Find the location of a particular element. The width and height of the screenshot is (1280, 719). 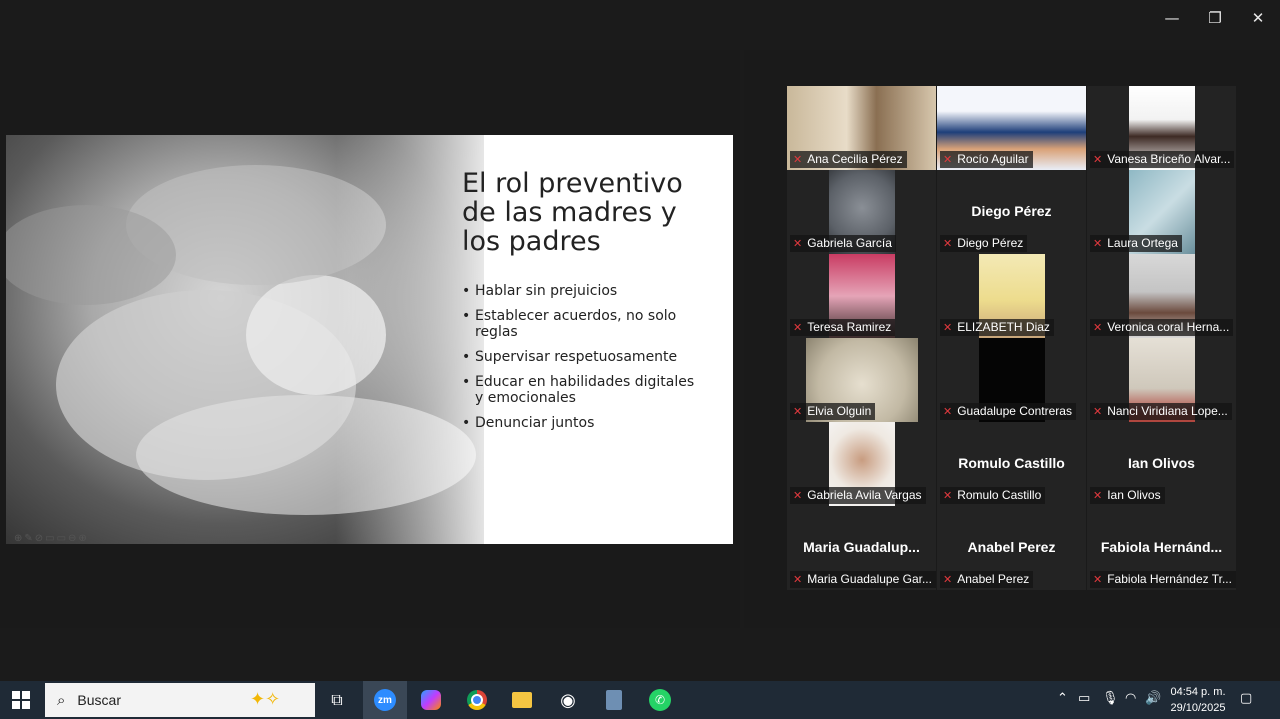

wifi-icon: ◠ is located at coordinates (1130, 698).